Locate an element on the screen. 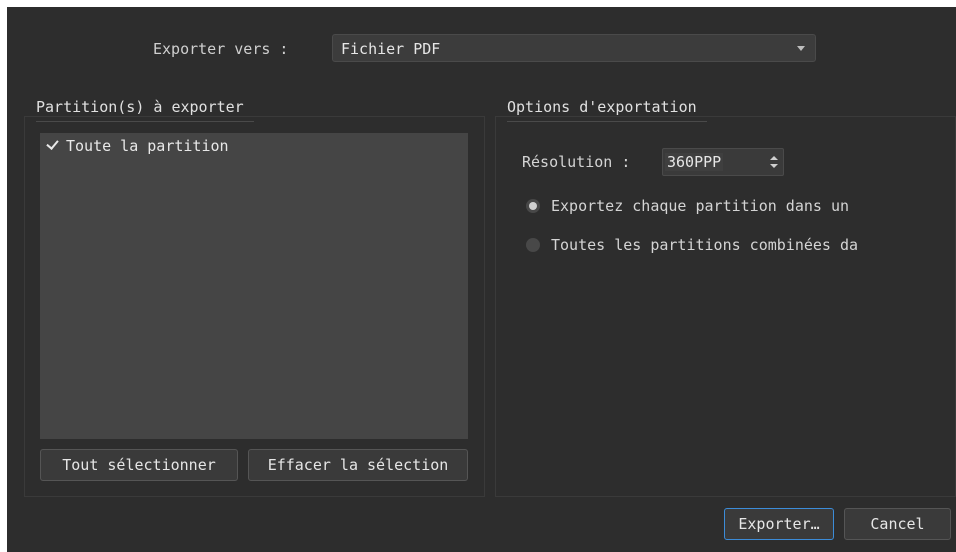 The height and width of the screenshot is (552, 956). spin-up-icon is located at coordinates (774, 158).